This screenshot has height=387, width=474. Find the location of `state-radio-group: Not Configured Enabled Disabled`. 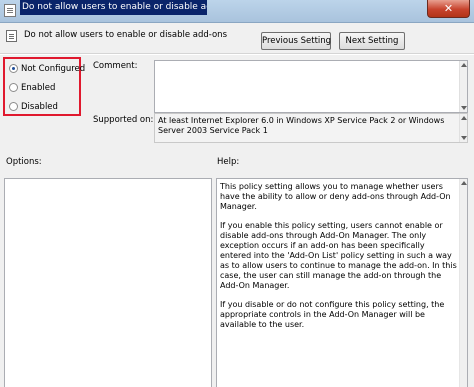

state-radio-group: Not Configured Enabled Disabled is located at coordinates (44, 86).